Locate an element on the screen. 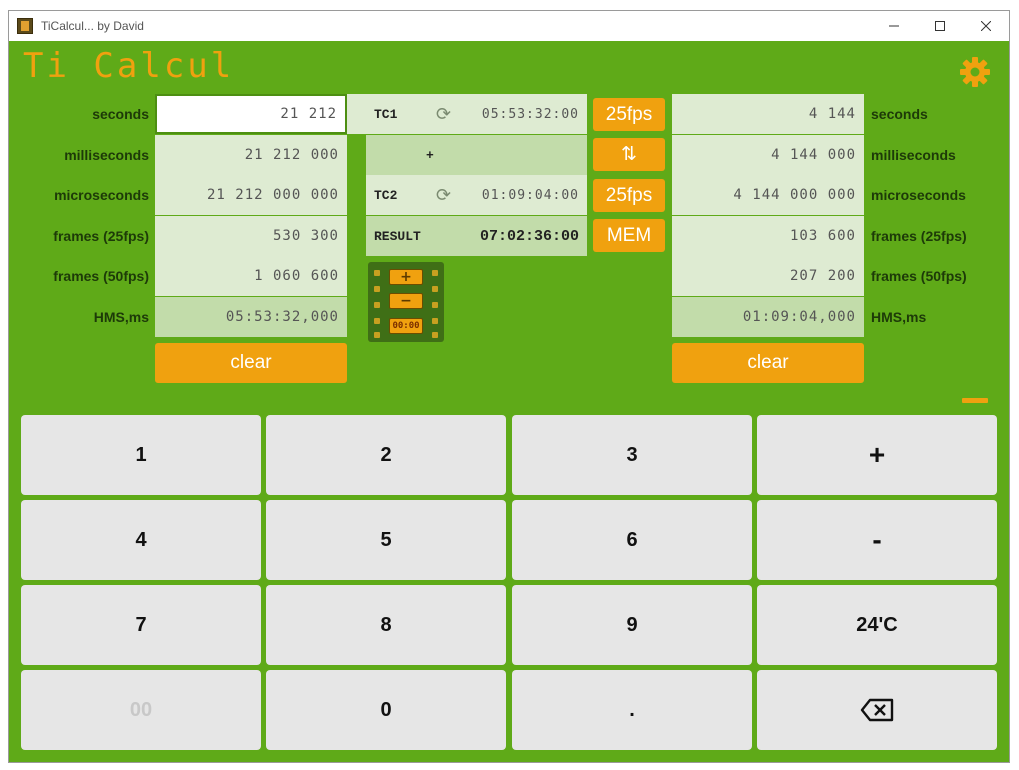 The image size is (1019, 770). backspace-icon is located at coordinates (877, 710).